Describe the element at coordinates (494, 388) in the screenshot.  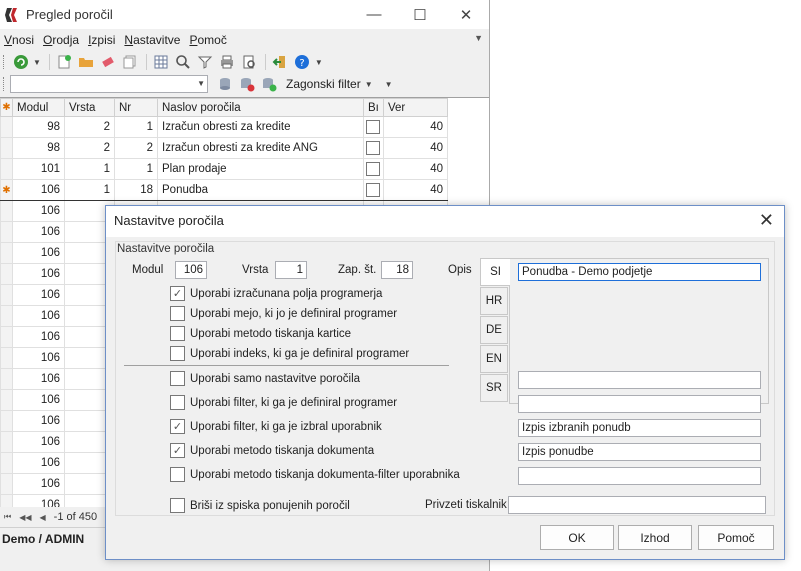
I see `tab-sr: SR` at that location.